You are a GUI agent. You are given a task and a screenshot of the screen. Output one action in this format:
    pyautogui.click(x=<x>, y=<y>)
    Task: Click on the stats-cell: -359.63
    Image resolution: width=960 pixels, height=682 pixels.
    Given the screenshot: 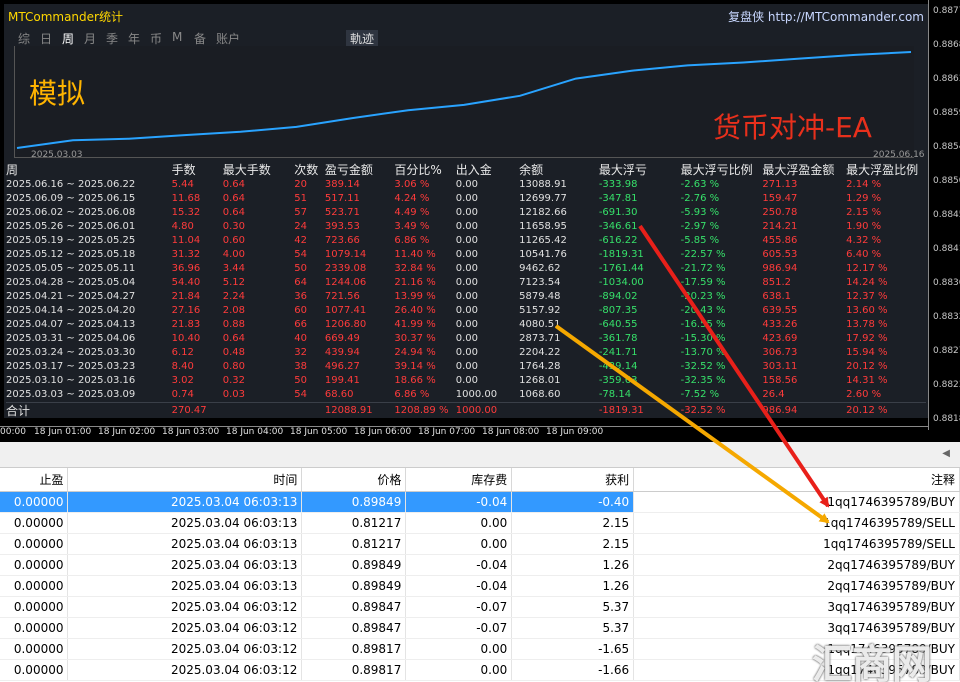 What is the action you would take?
    pyautogui.click(x=618, y=380)
    